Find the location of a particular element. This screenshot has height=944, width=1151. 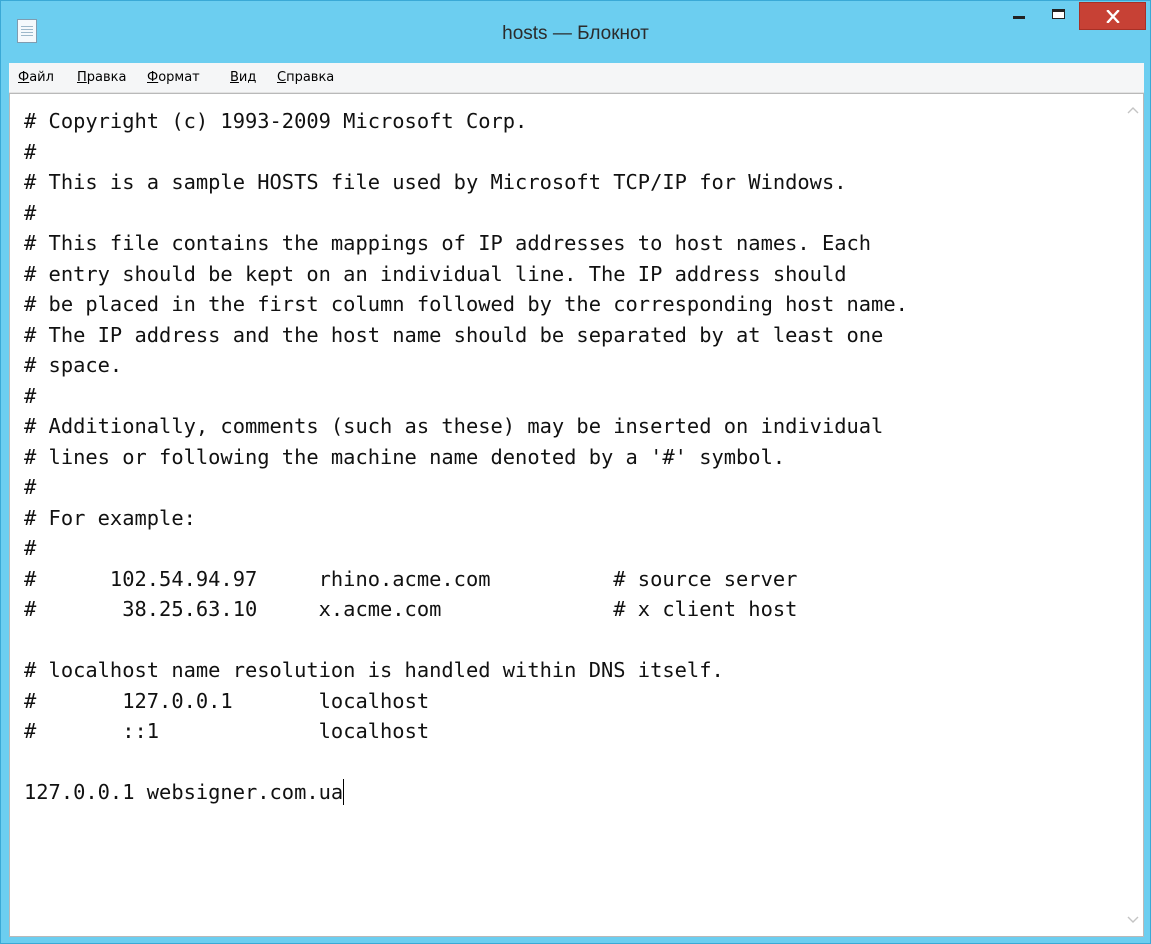

menu-bar: Файл Правка Формат Вид Справка is located at coordinates (576, 78).